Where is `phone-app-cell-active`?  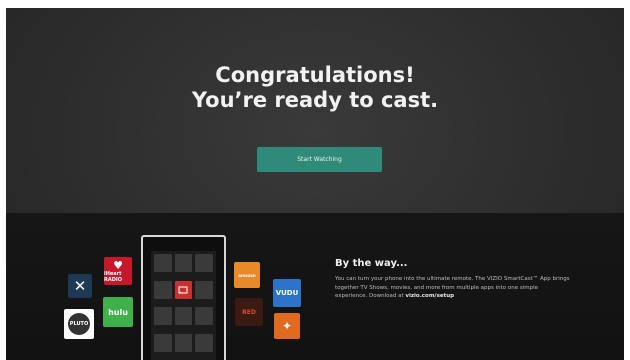 phone-app-cell-active is located at coordinates (183, 289).